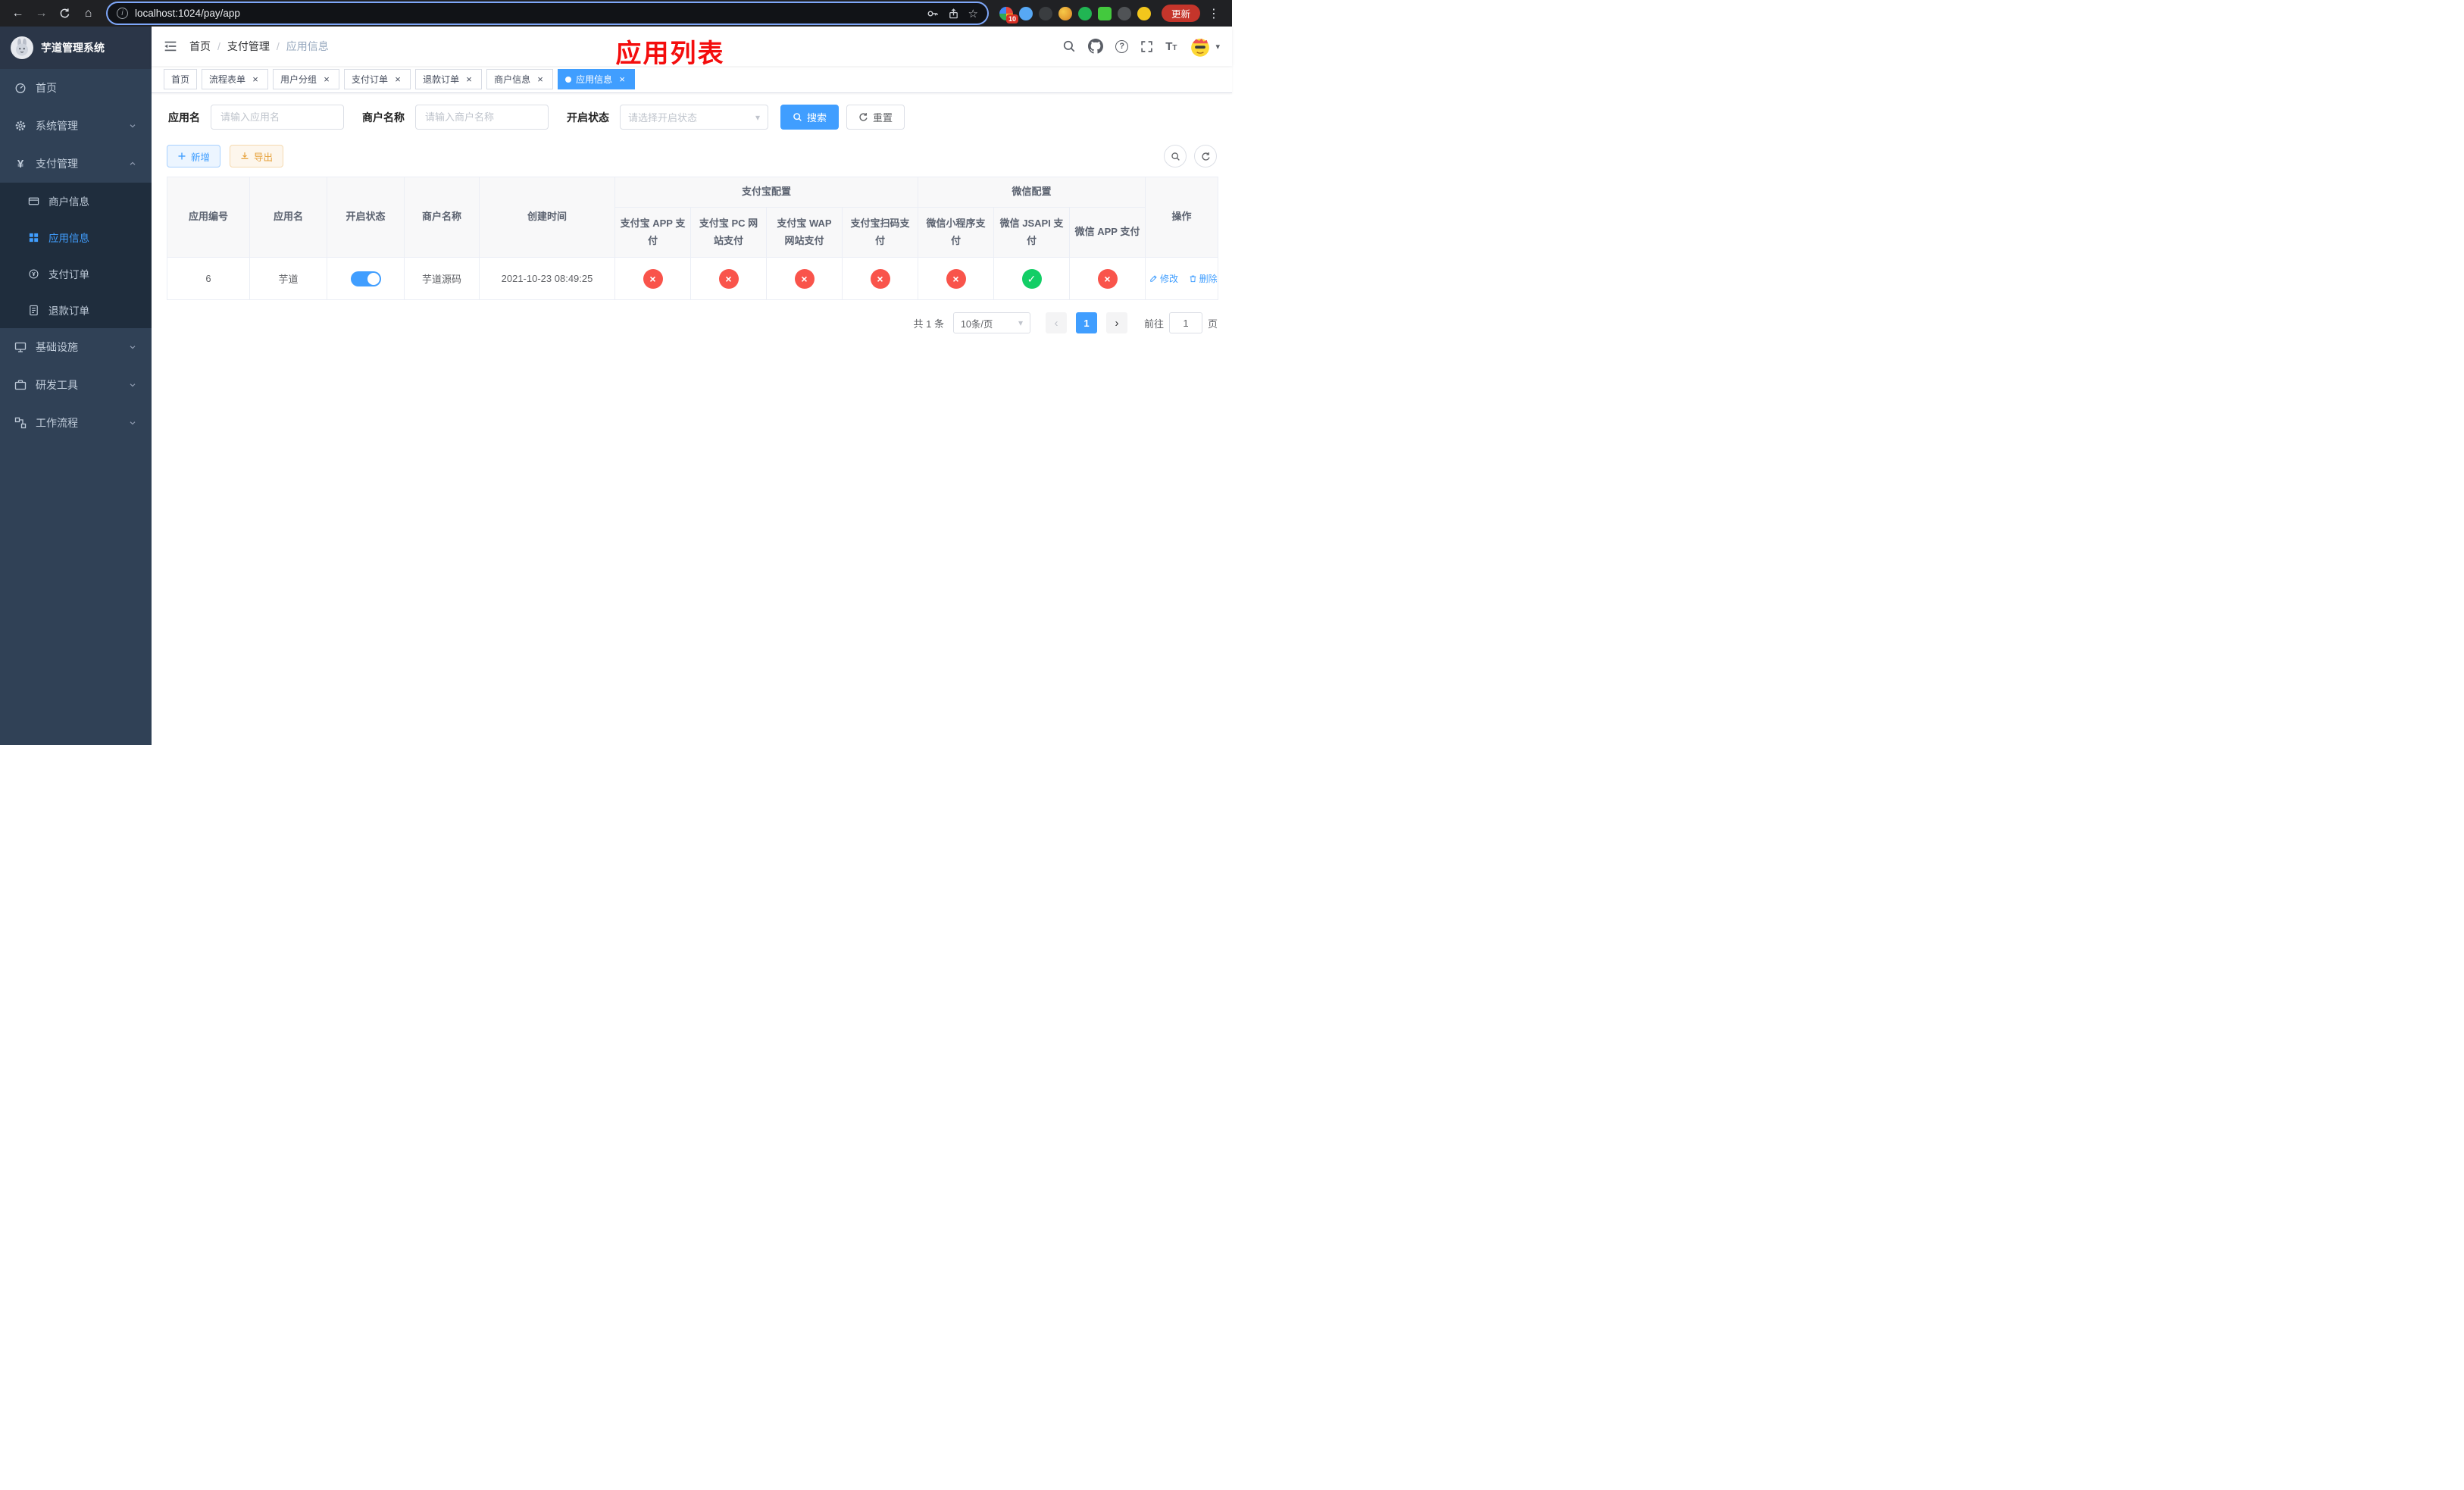 This screenshot has width=2464, height=1490. I want to click on url-bar: i localhost:1024/pay/app ☆, so click(547, 13).